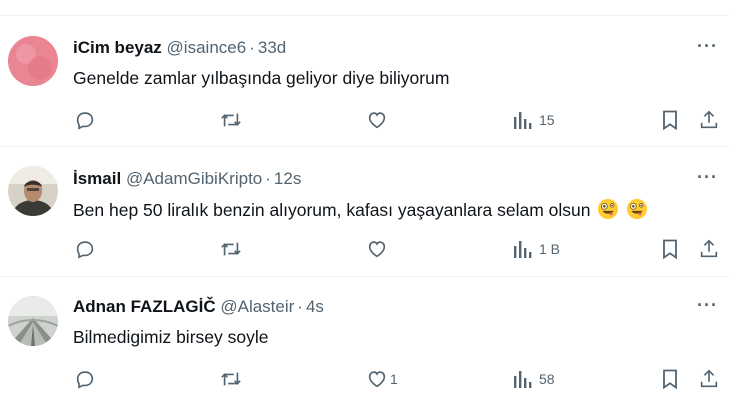 This screenshot has height=420, width=730. I want to click on user-handle: @isaince6, so click(207, 47).